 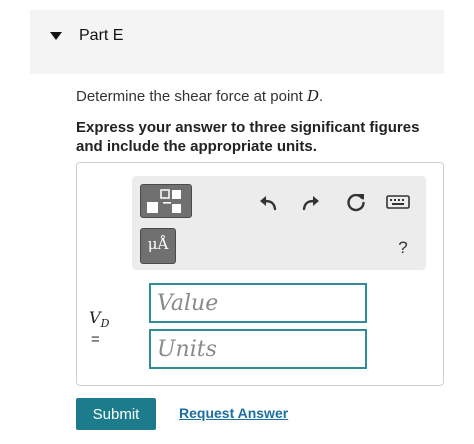 I want to click on question-text: Determine the shear force at point D., so click(x=199, y=96).